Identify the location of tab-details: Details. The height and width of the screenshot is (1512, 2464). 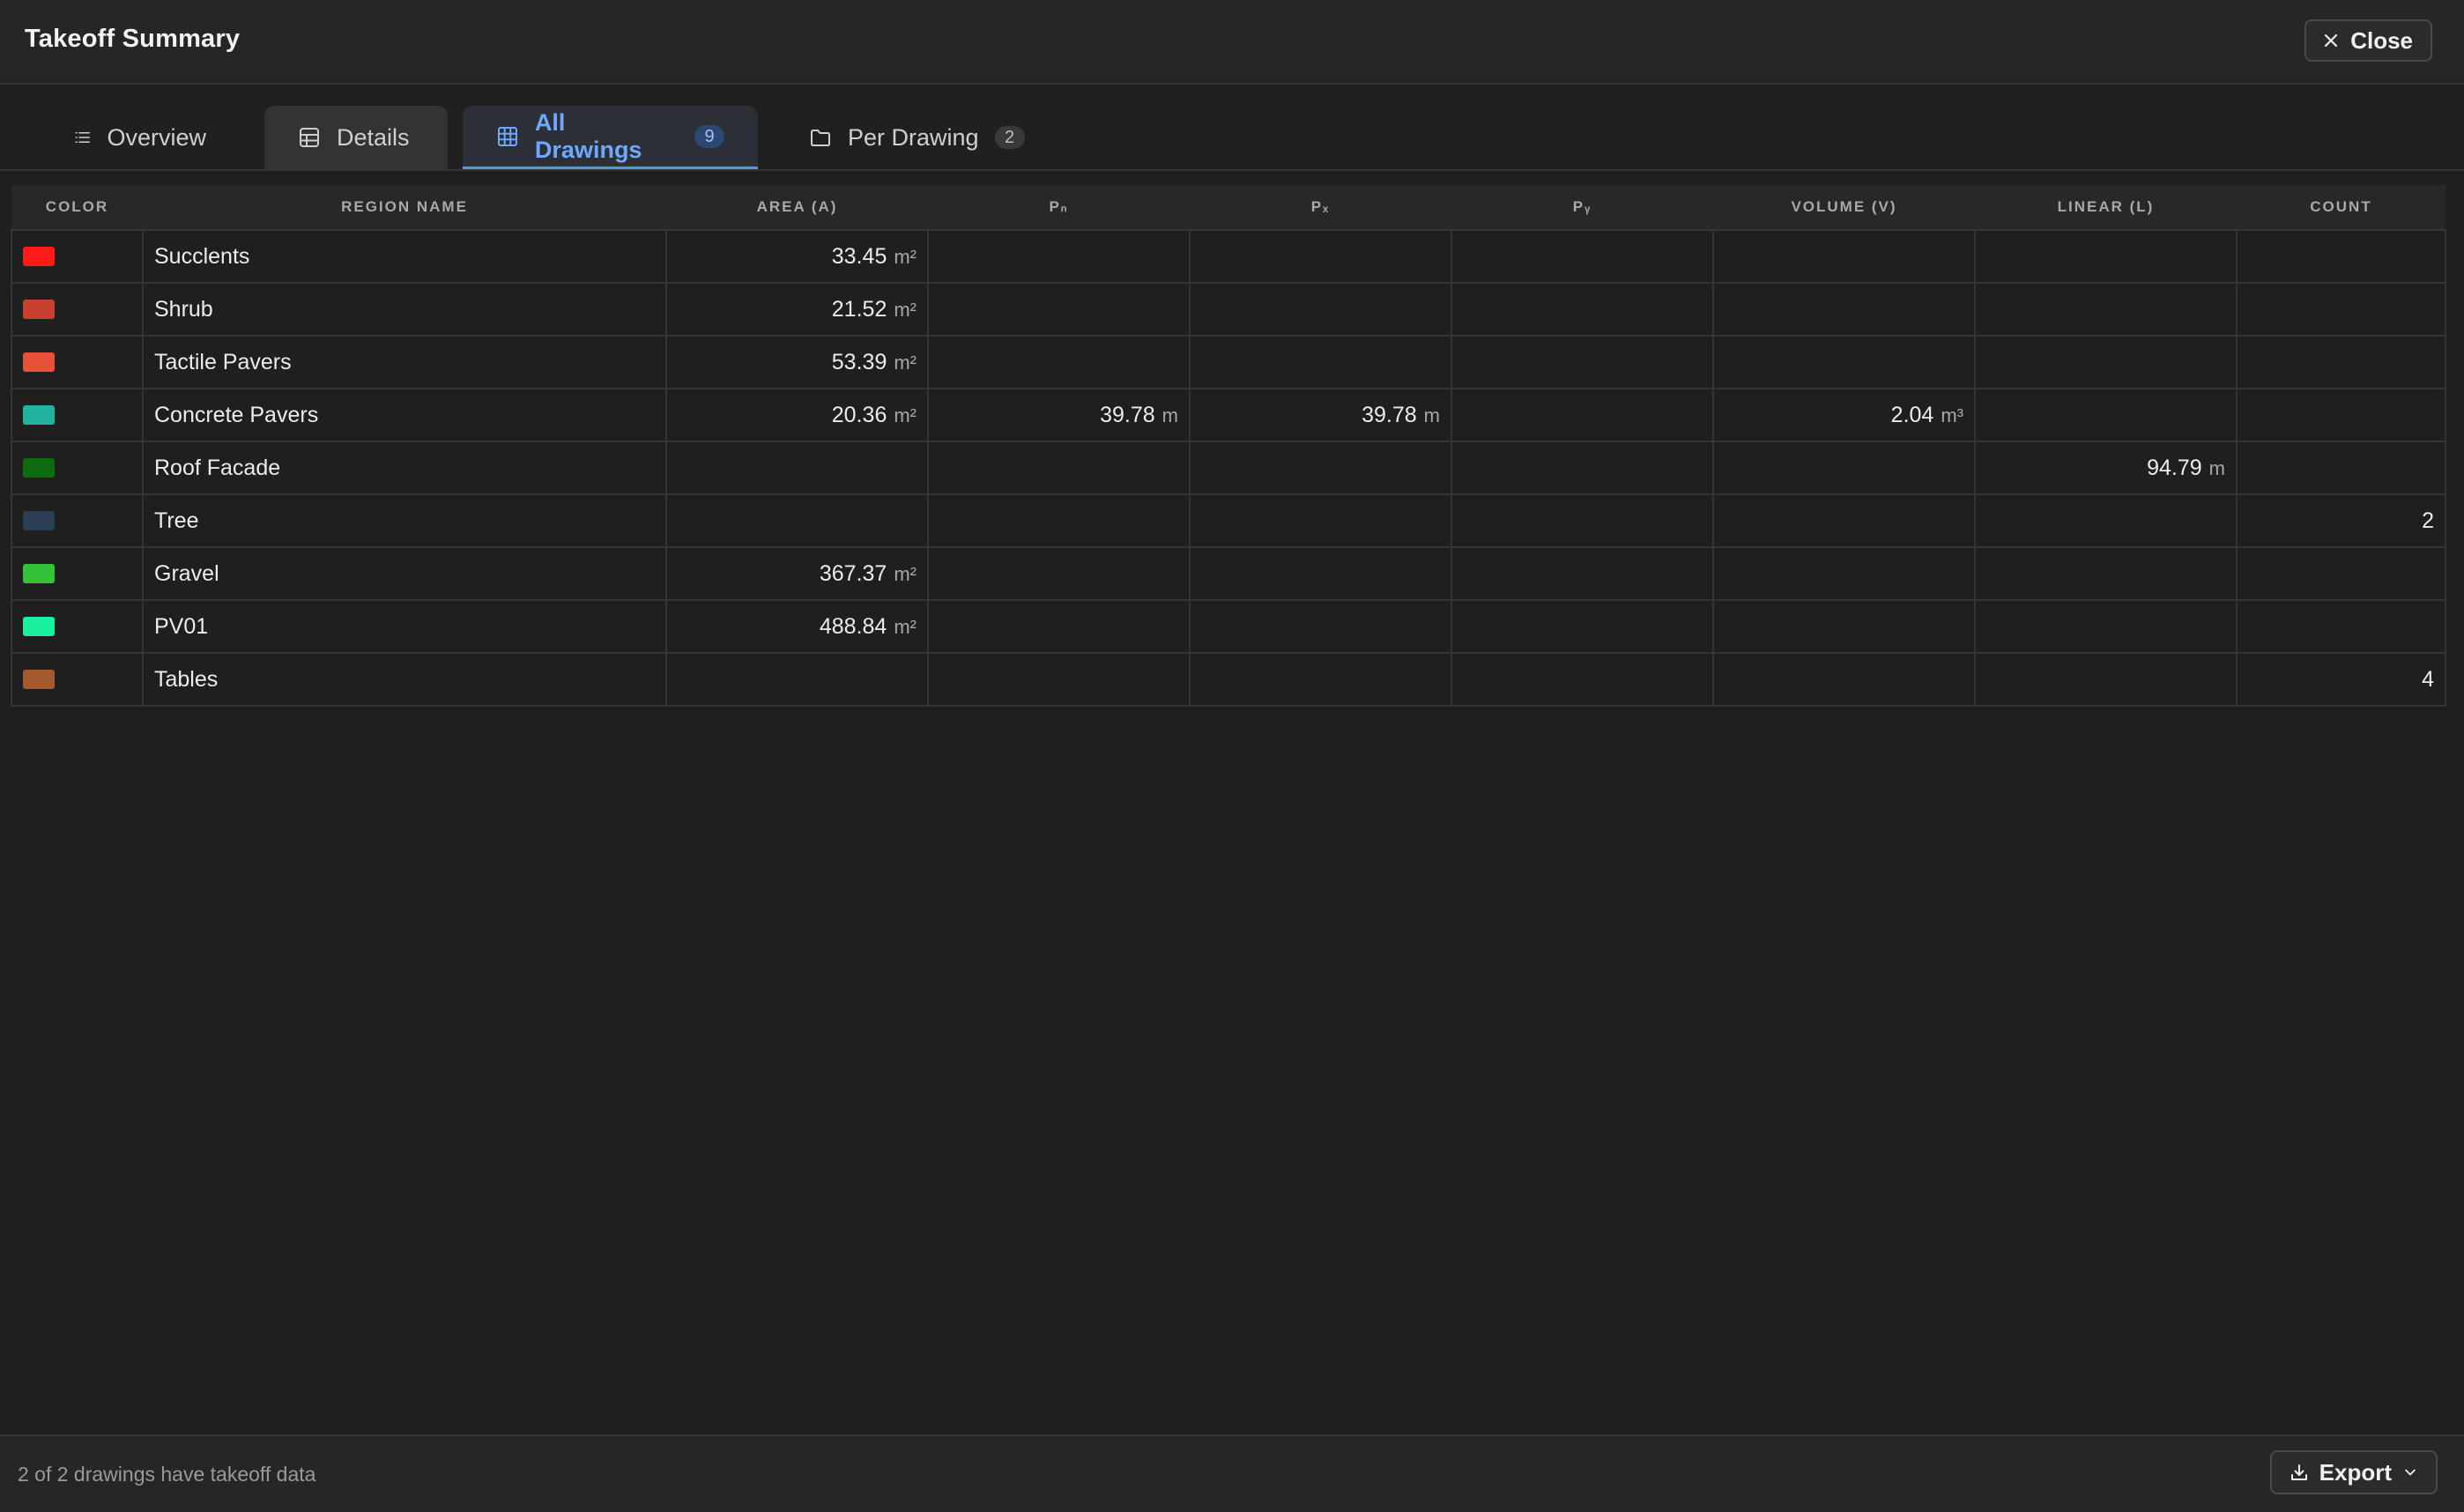
(356, 137).